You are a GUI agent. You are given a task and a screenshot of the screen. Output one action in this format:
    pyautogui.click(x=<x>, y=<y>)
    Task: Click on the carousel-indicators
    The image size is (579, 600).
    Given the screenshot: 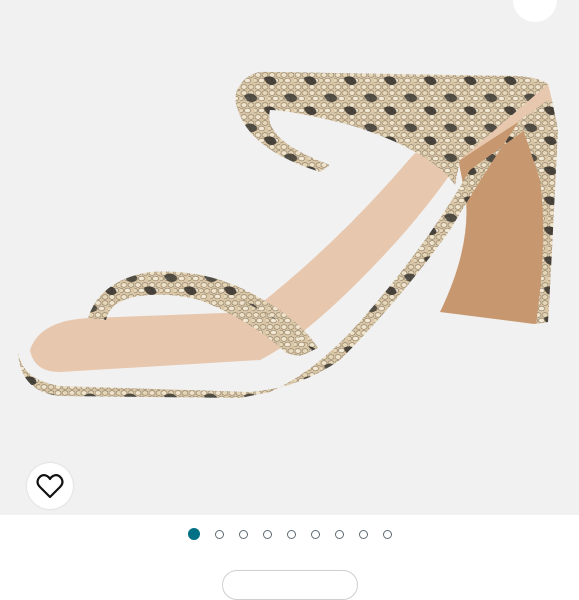 What is the action you would take?
    pyautogui.click(x=289, y=534)
    